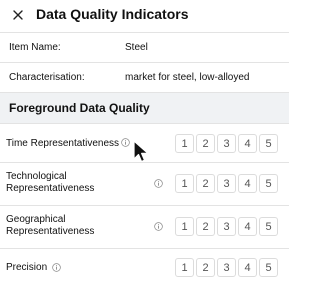 This screenshot has width=320, height=289. What do you see at coordinates (136, 47) in the screenshot?
I see `item-name-value: Steel` at bounding box center [136, 47].